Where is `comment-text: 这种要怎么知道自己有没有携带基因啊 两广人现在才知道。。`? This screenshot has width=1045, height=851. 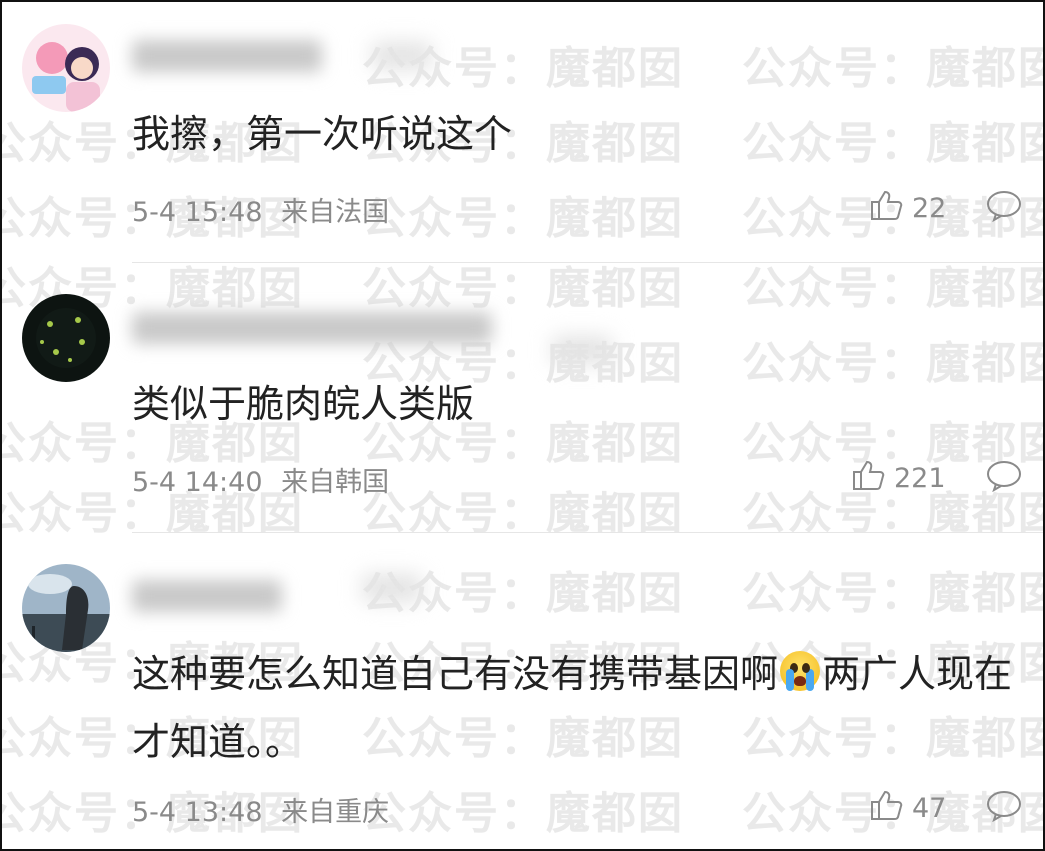
comment-text: 这种要怎么知道自己有没有携带基因啊 两广人现在才知道。。 is located at coordinates (577, 708).